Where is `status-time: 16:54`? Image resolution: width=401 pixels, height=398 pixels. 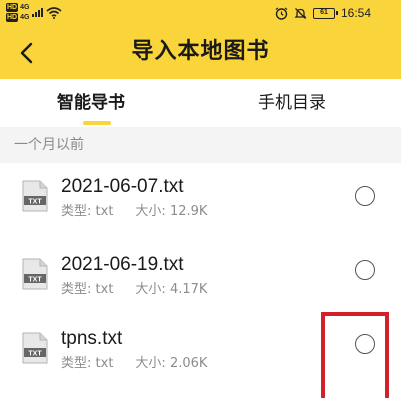 status-time: 16:54 is located at coordinates (355, 13).